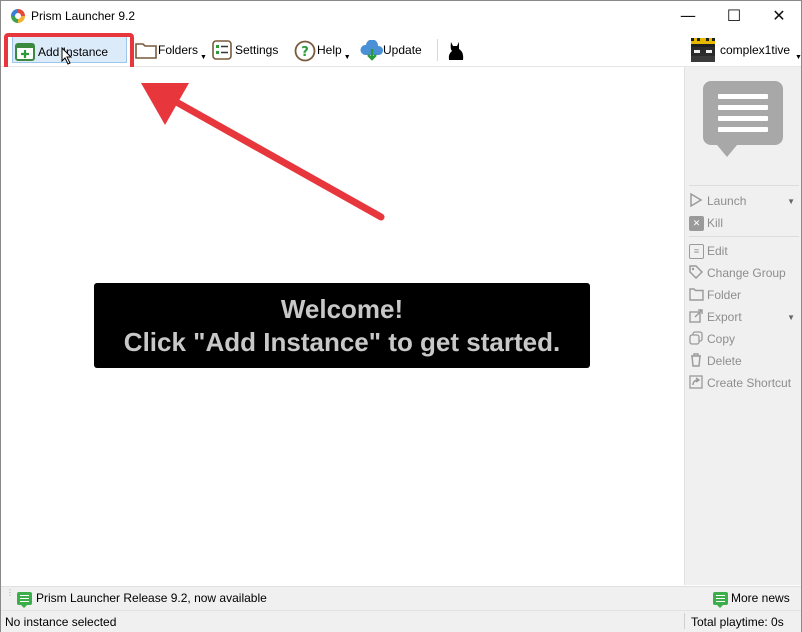  Describe the element at coordinates (760, 598) in the screenshot. I see `more-news-label: More news` at that location.